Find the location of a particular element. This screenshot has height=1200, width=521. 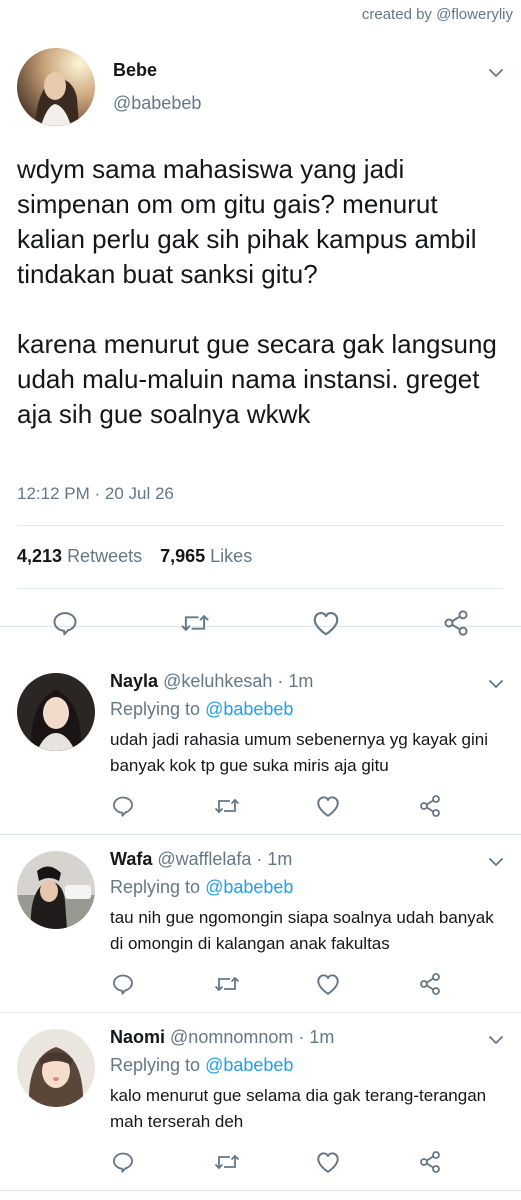

retweets-stat: 4,213 Retweets is located at coordinates (79, 556).